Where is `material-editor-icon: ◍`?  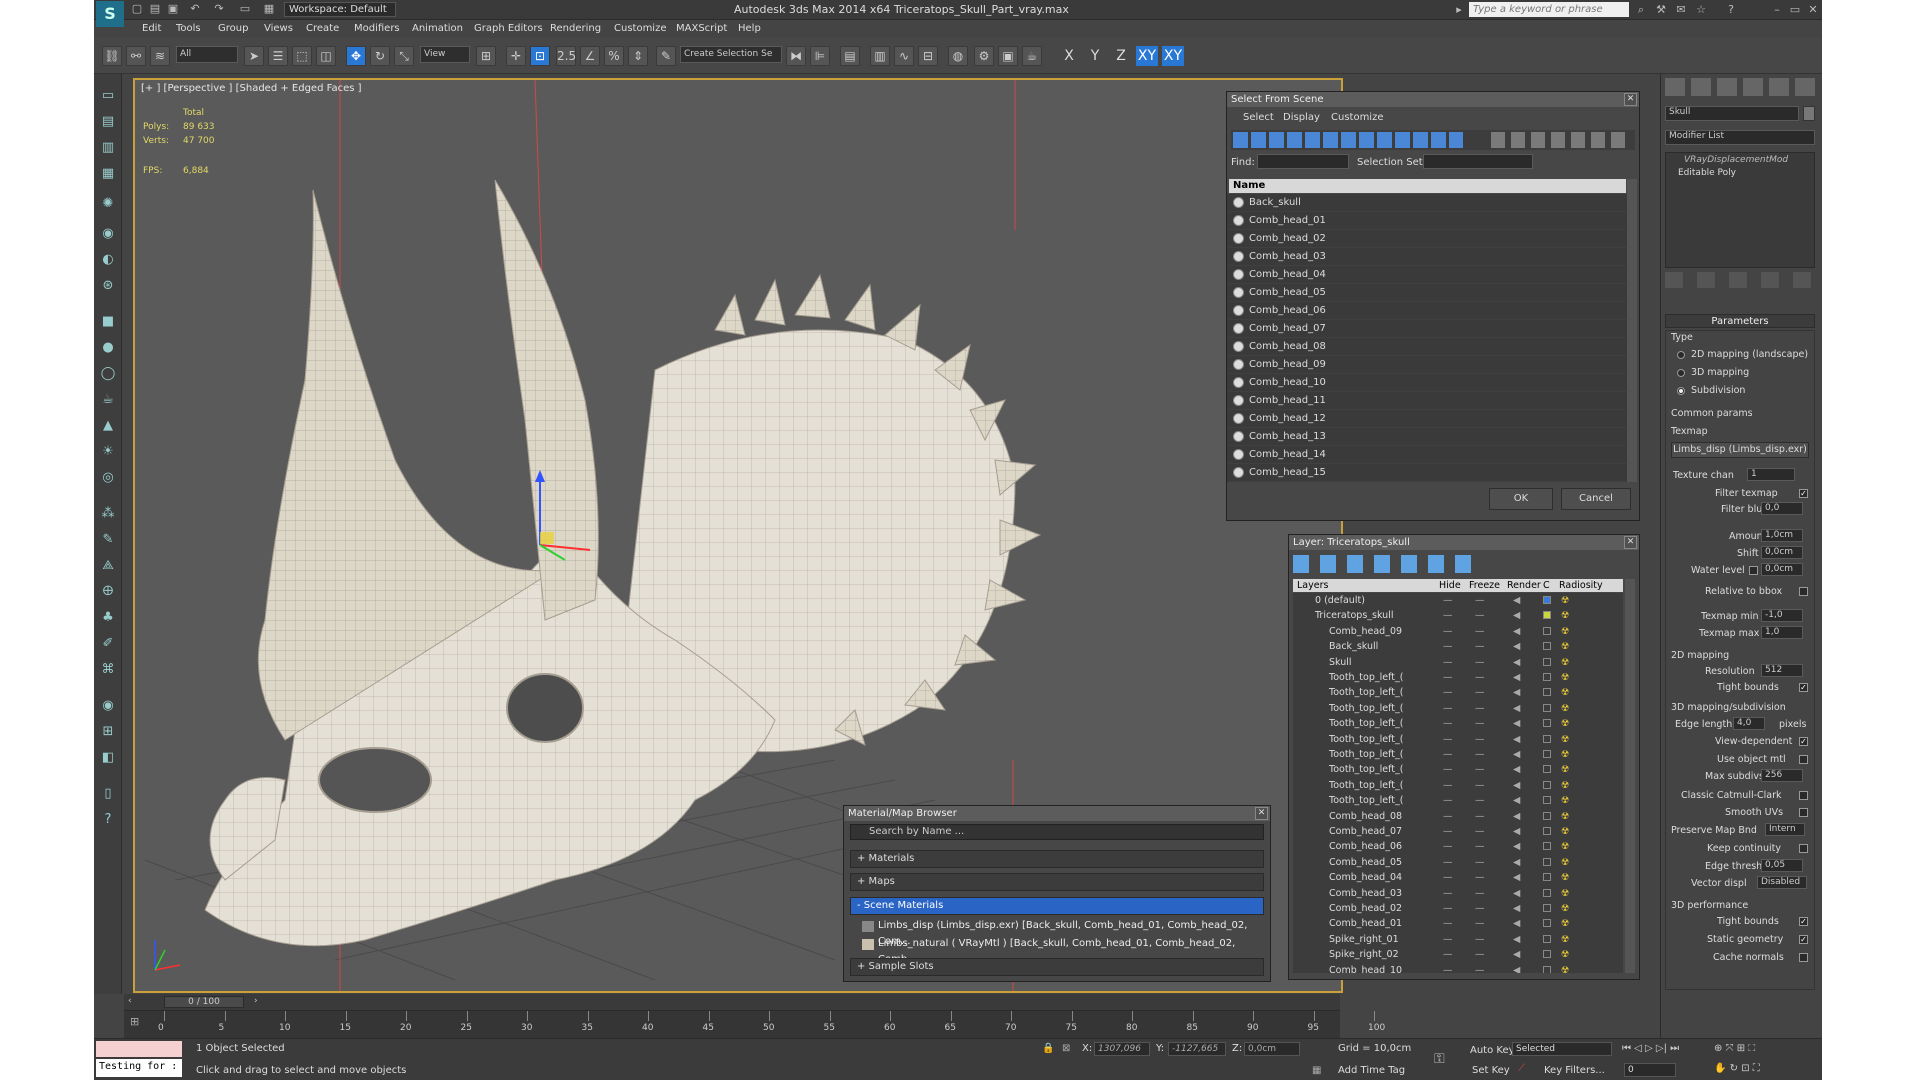
material-editor-icon: ◍ is located at coordinates (958, 56).